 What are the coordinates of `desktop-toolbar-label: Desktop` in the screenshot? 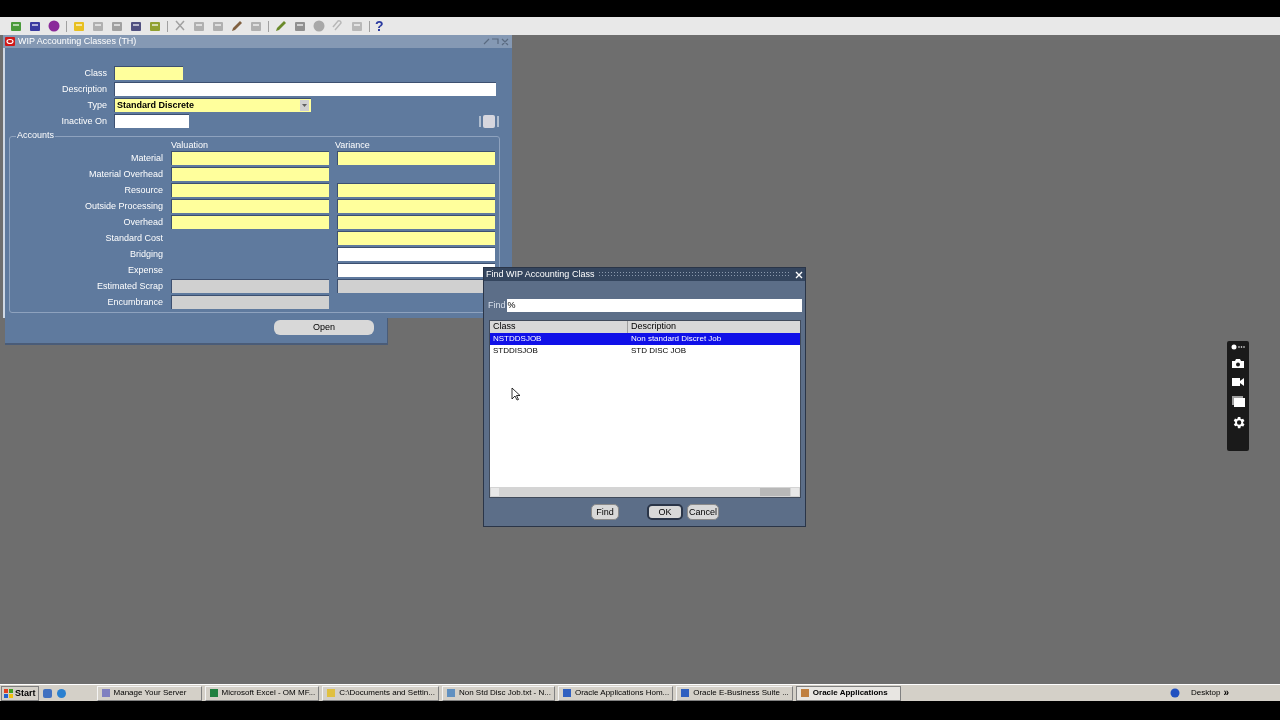 It's located at (1206, 693).